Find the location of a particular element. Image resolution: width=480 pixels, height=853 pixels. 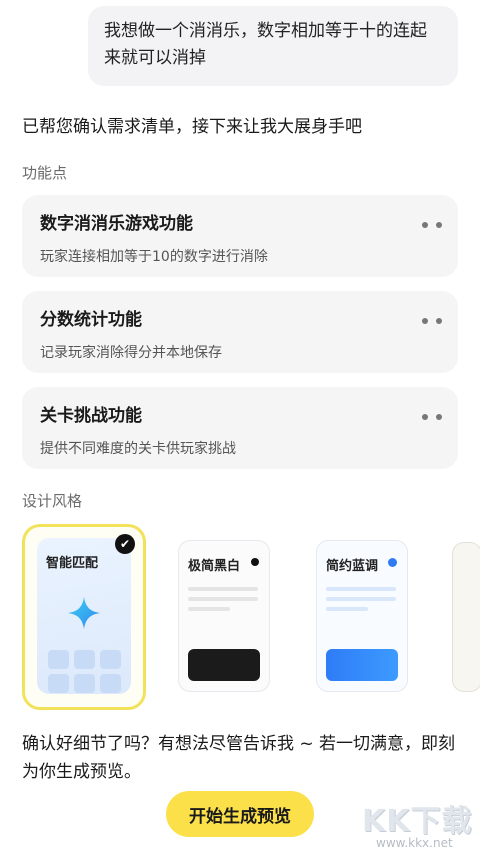

feature-title: 数字消消乐游戏功能 is located at coordinates (116, 224).